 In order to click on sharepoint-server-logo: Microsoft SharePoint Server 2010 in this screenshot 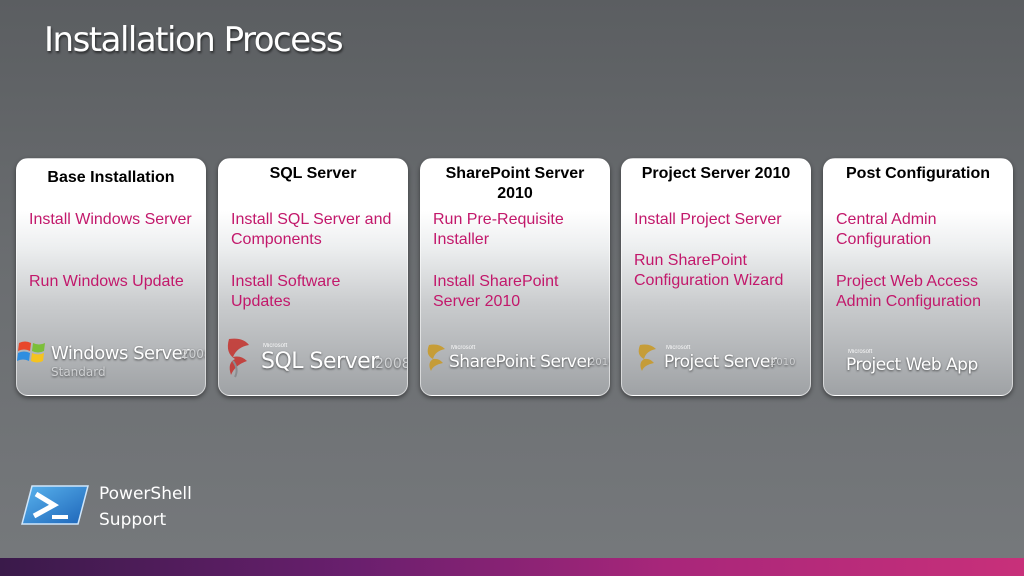, I will do `click(517, 360)`.